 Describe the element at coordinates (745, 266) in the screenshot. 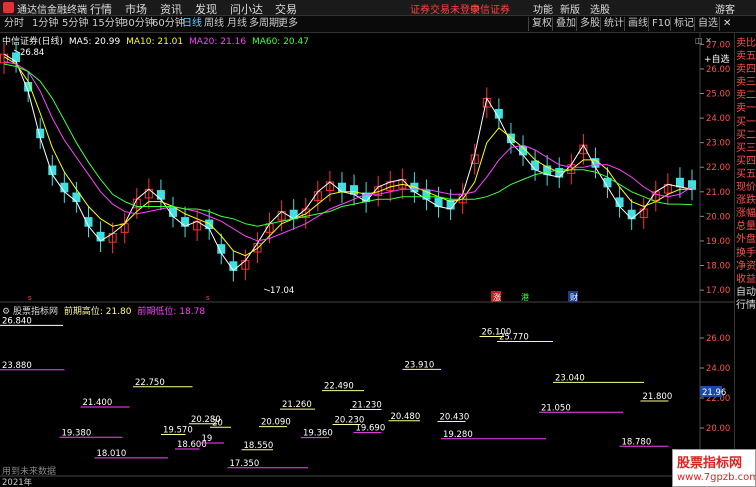

I see `side-item: 净资` at that location.